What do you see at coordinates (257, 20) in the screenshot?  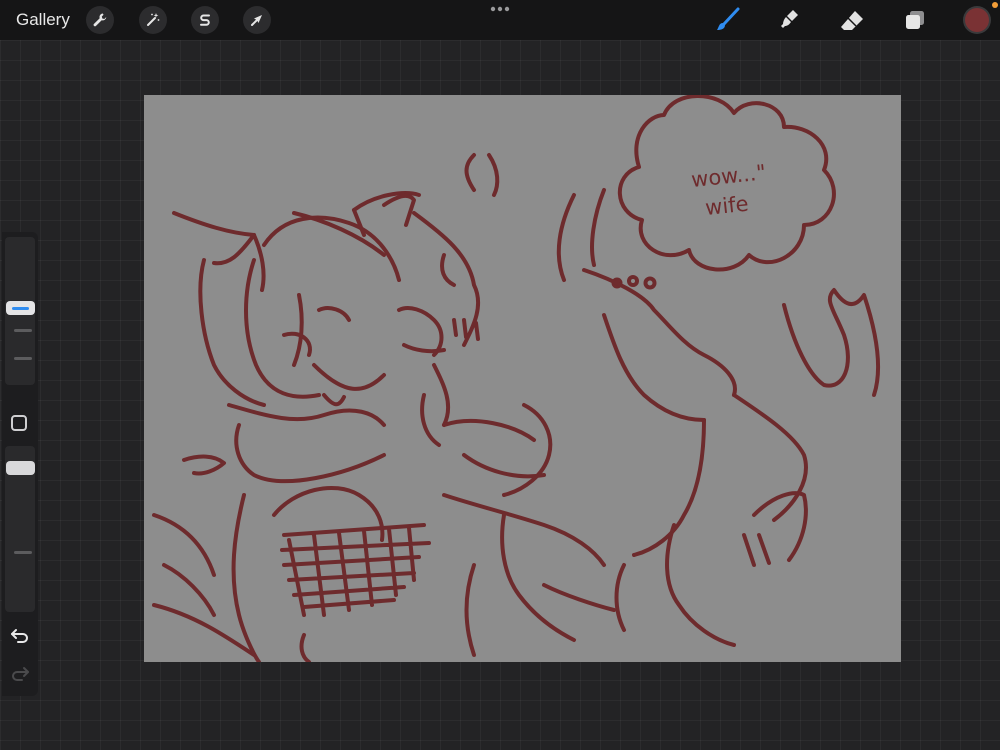 I see `arrow-cursor-icon` at bounding box center [257, 20].